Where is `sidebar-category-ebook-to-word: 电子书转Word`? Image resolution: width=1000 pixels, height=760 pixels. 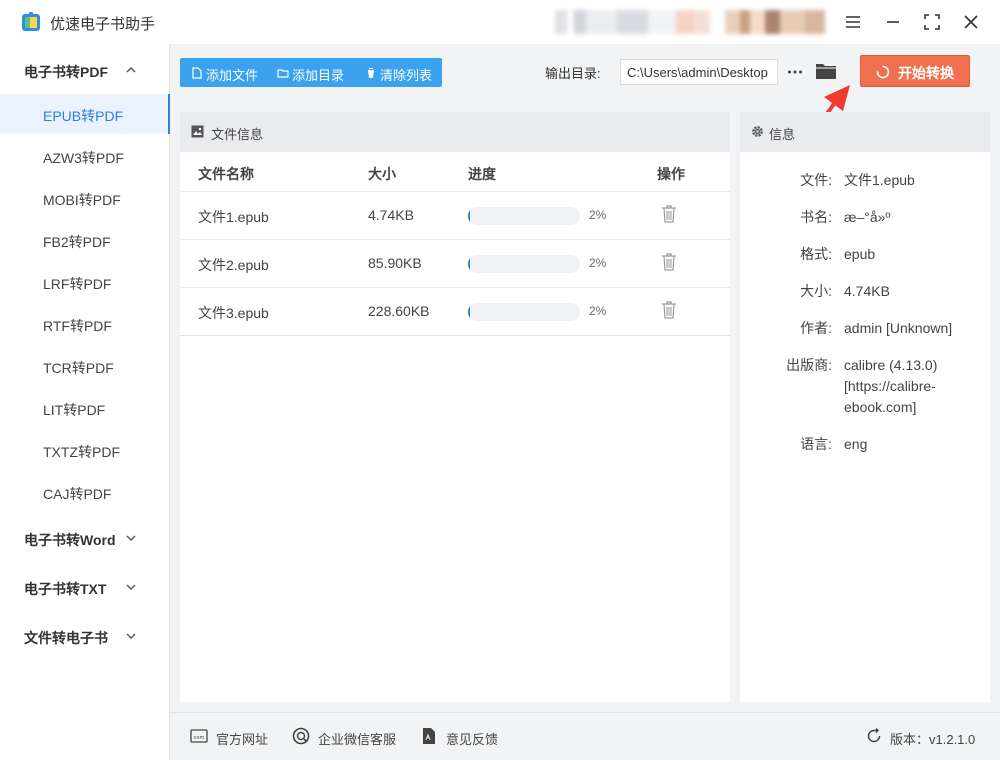
sidebar-category-ebook-to-word: 电子书转Word is located at coordinates (85, 538).